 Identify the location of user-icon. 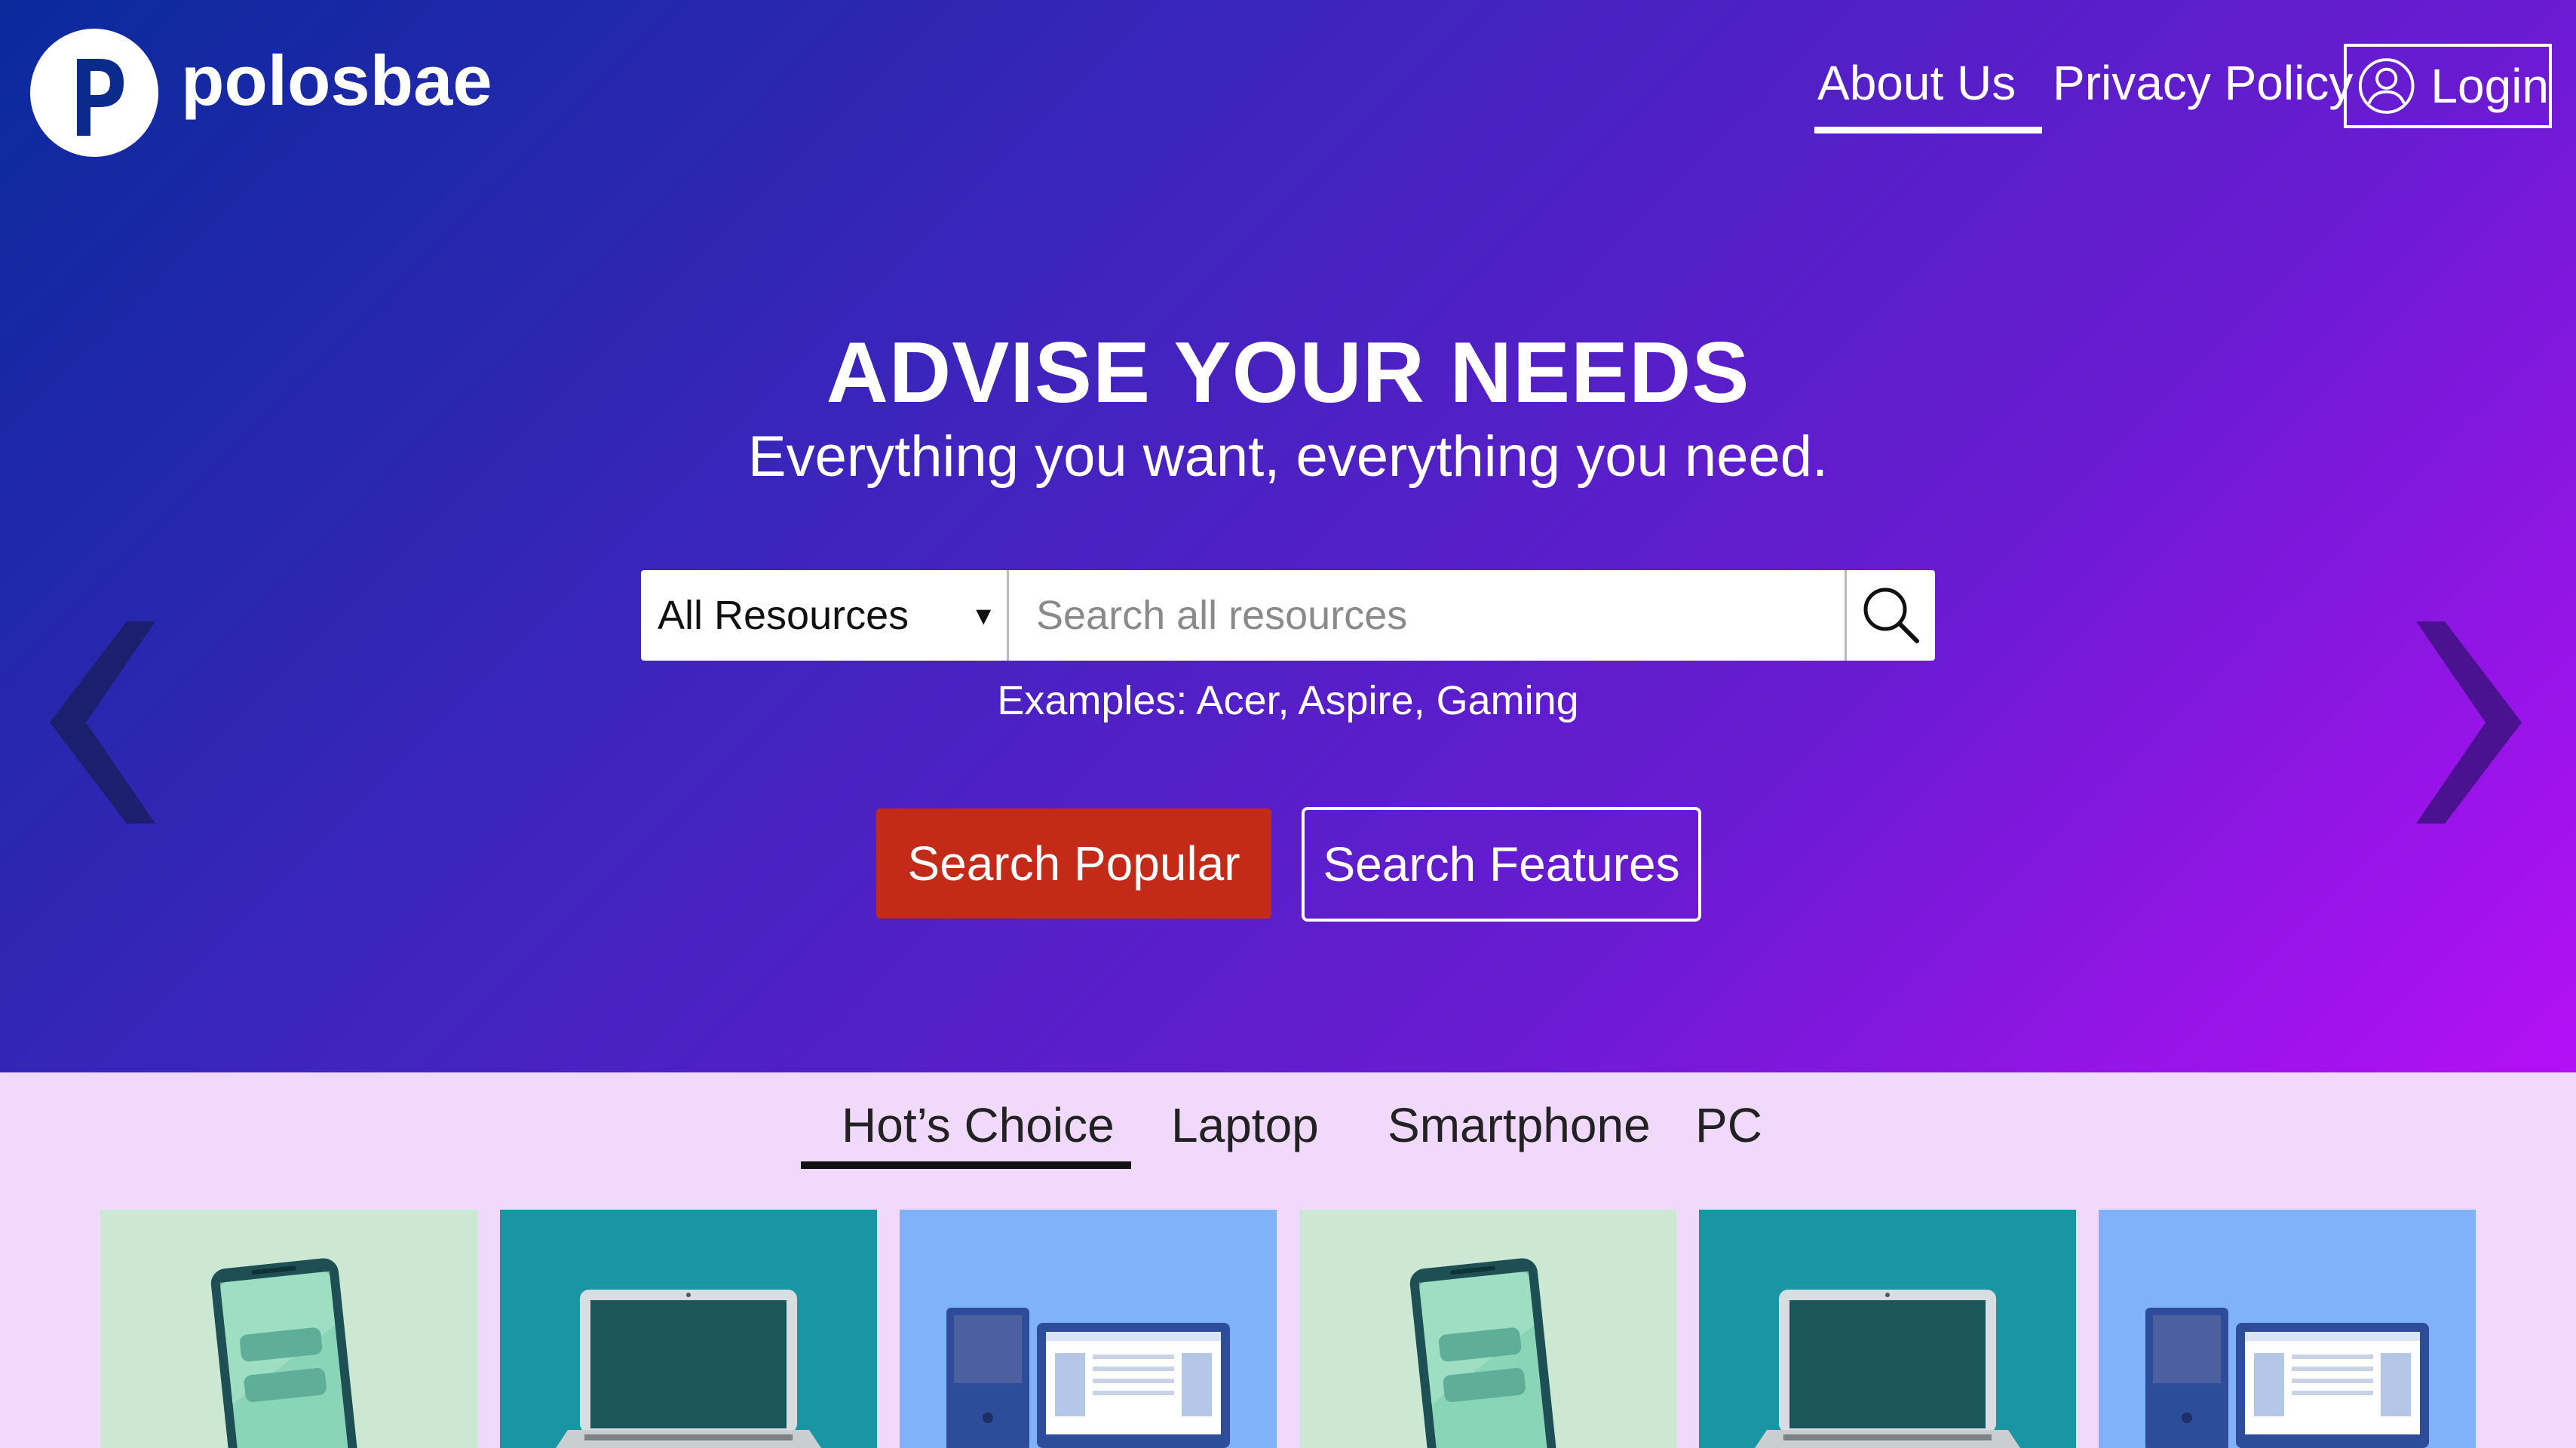
(2386, 86).